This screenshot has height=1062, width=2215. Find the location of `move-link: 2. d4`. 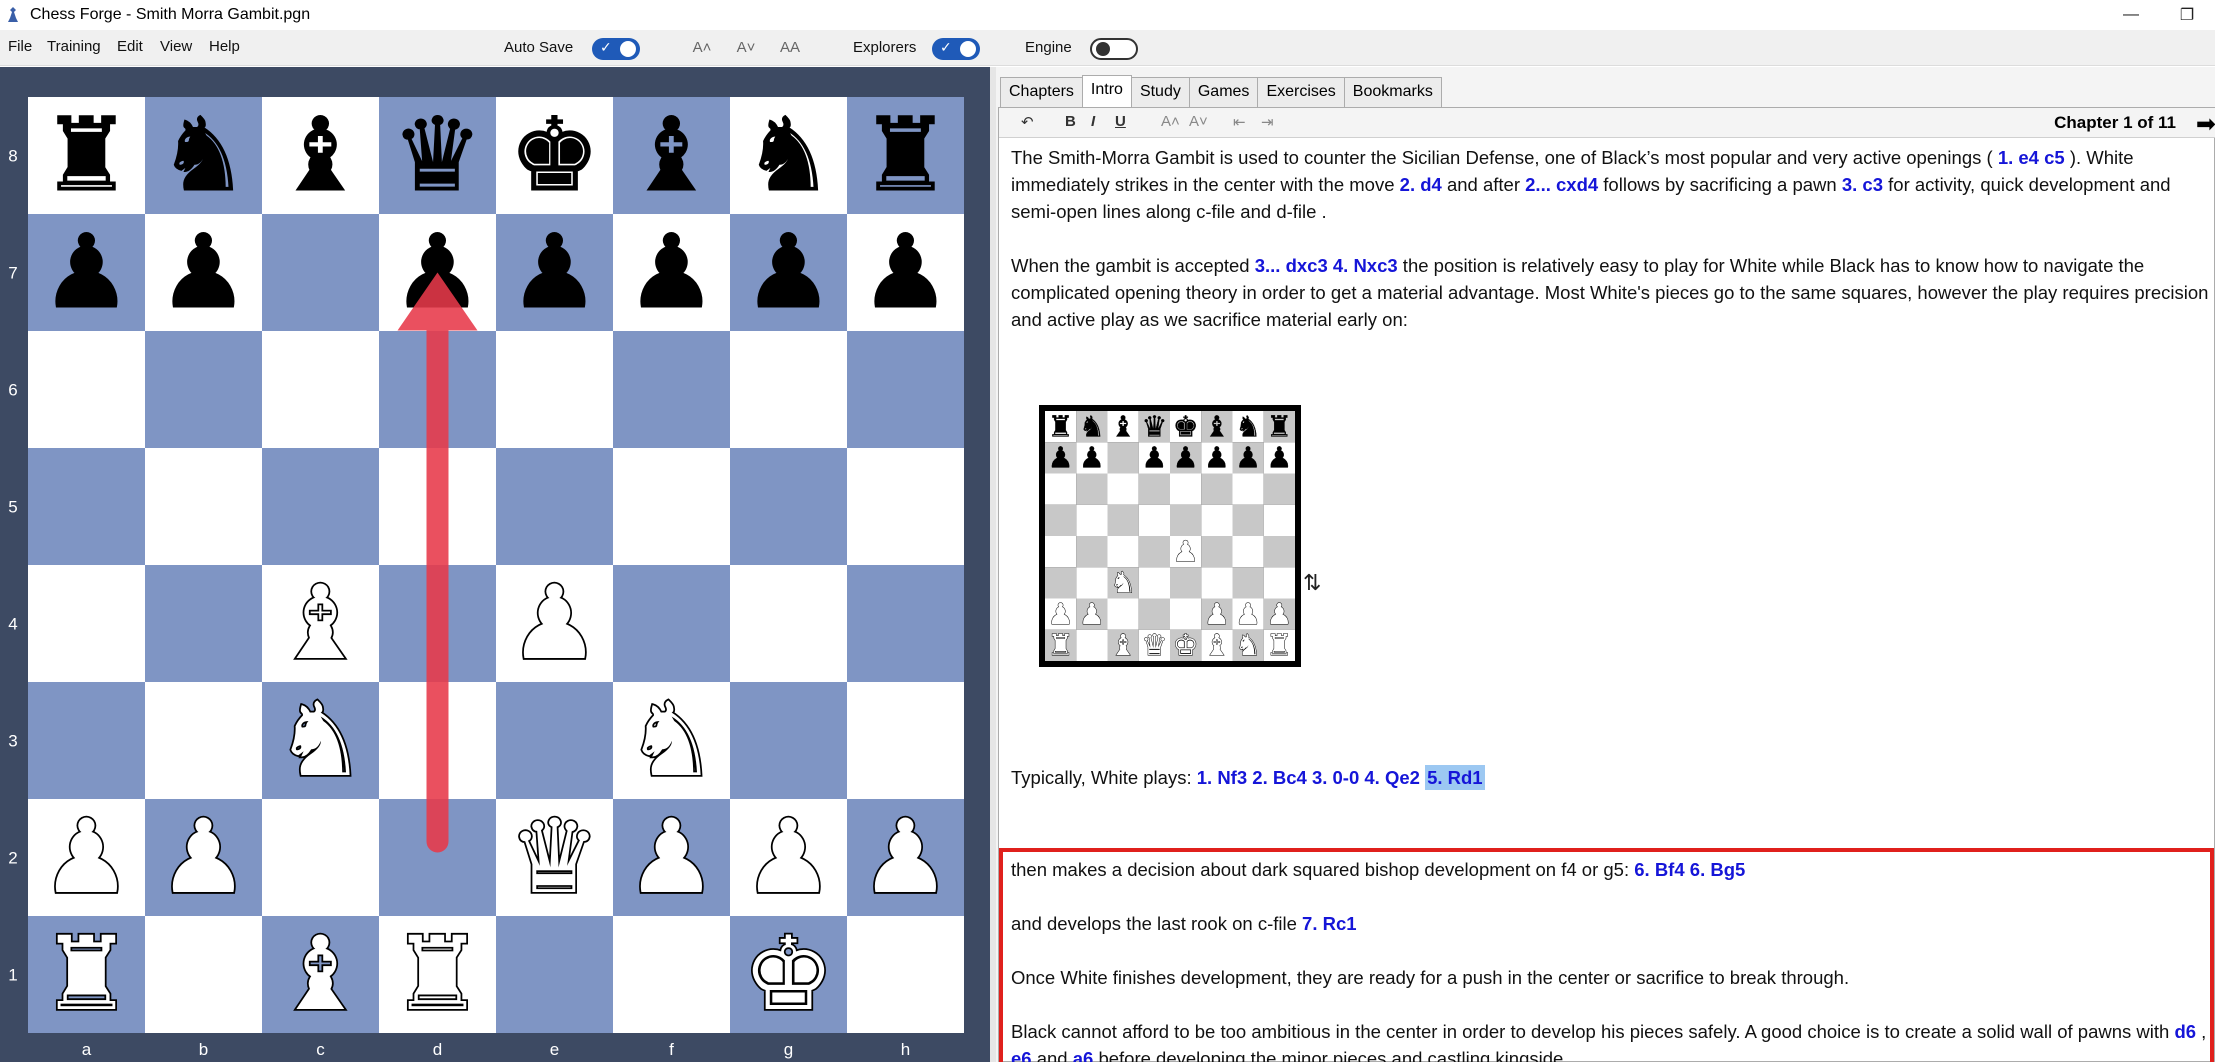

move-link: 2. d4 is located at coordinates (1421, 184).